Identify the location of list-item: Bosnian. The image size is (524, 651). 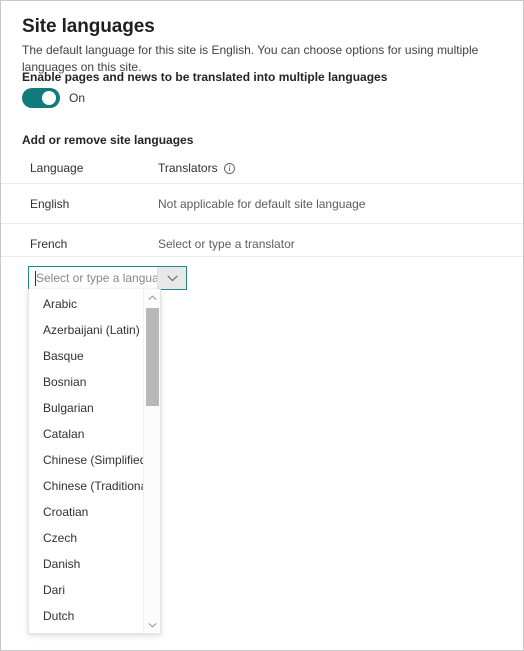
(94, 382).